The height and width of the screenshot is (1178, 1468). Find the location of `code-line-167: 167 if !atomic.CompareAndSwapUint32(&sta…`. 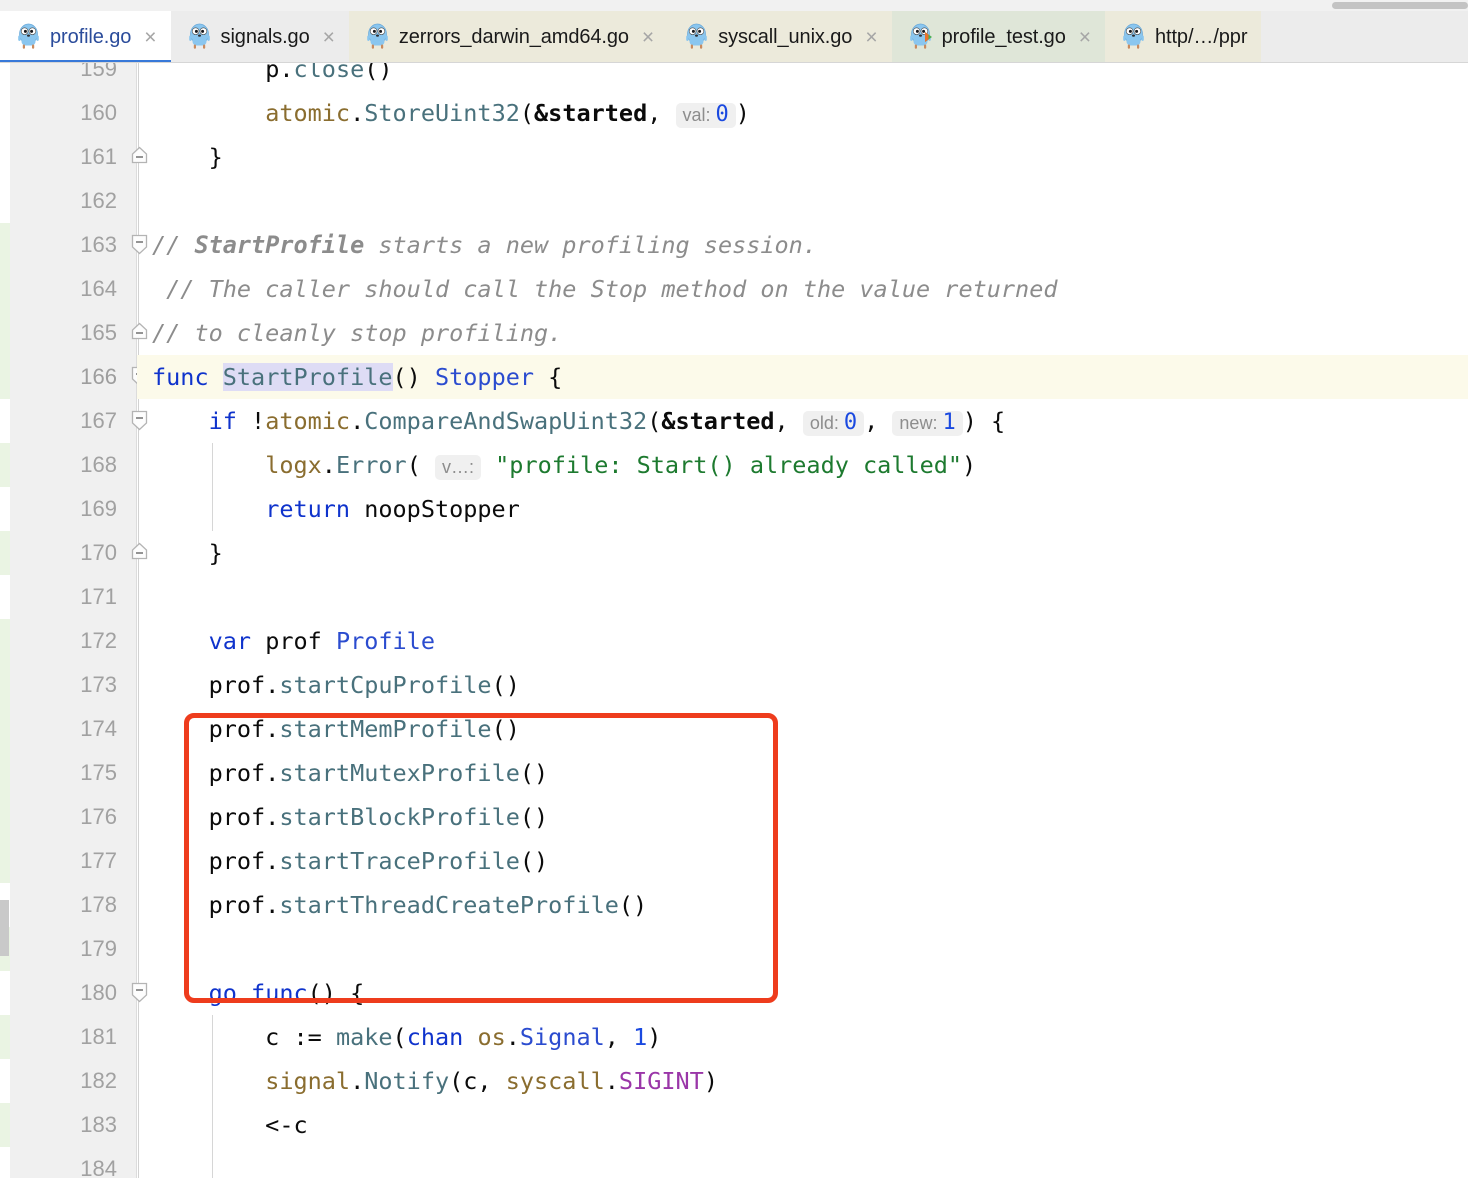

code-line-167: 167 if !atomic.CompareAndSwapUint32(&sta… is located at coordinates (734, 421).